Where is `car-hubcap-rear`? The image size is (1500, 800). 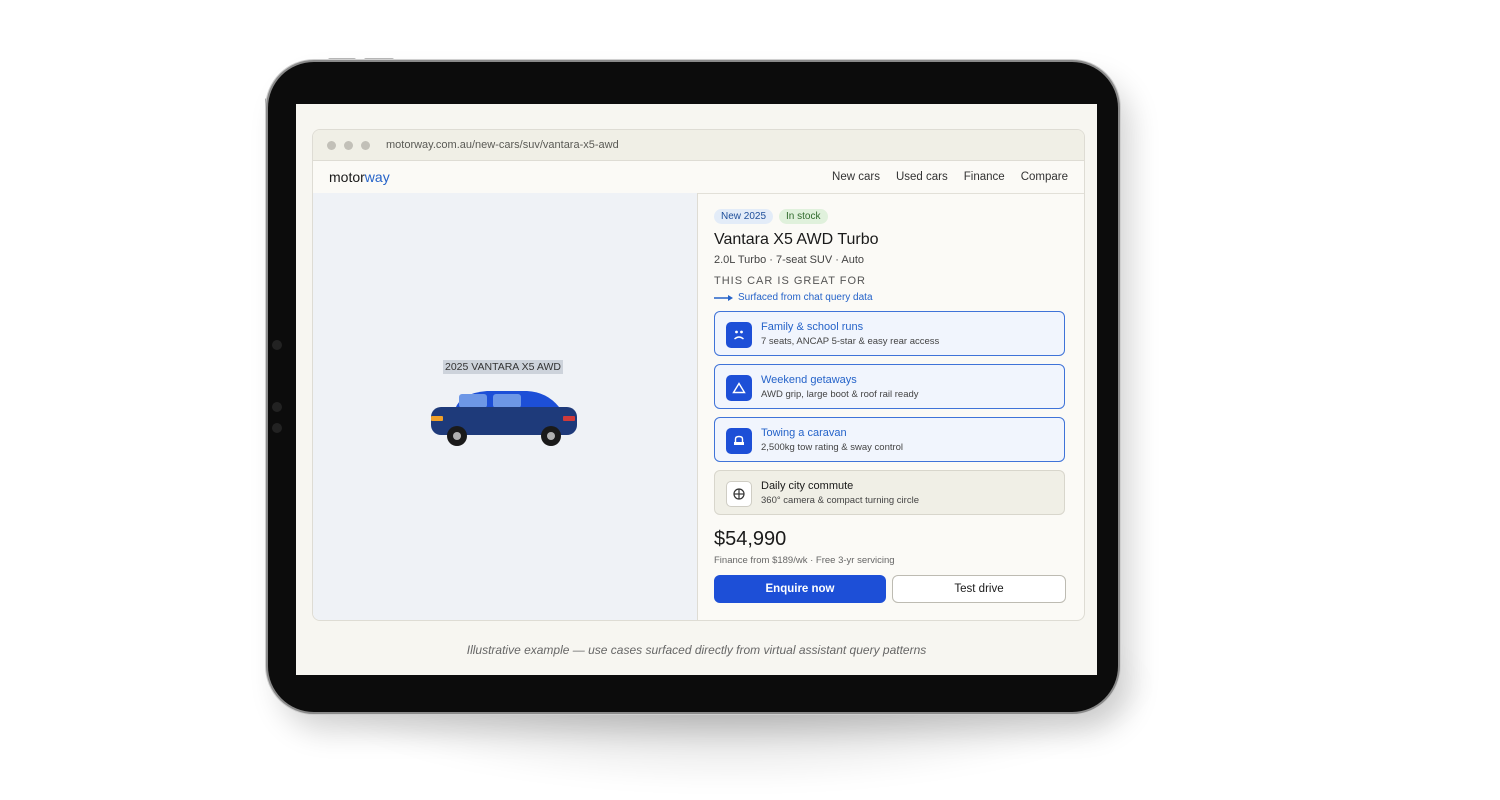
car-hubcap-rear is located at coordinates (551, 436).